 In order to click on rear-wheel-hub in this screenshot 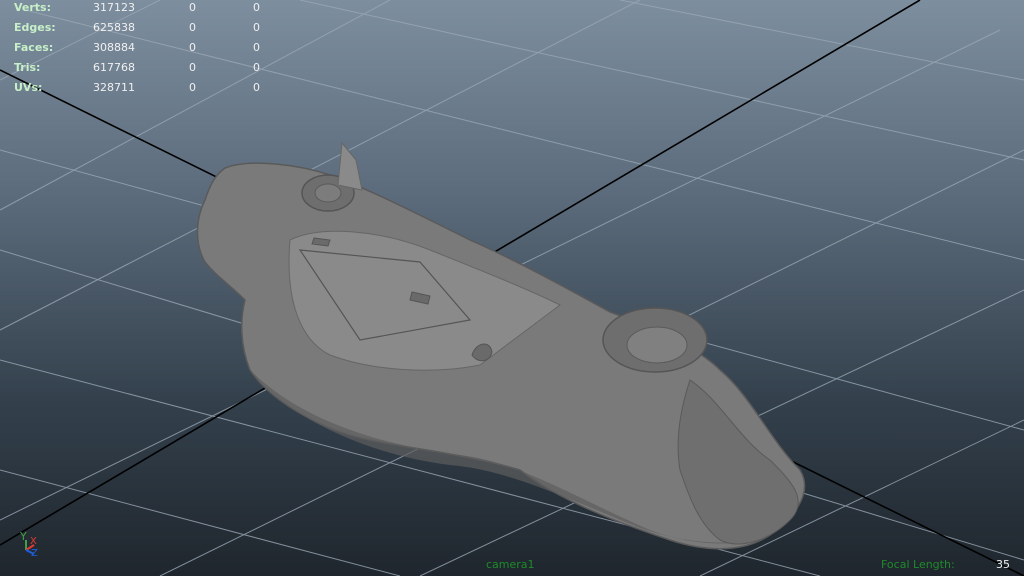, I will do `click(657, 345)`.